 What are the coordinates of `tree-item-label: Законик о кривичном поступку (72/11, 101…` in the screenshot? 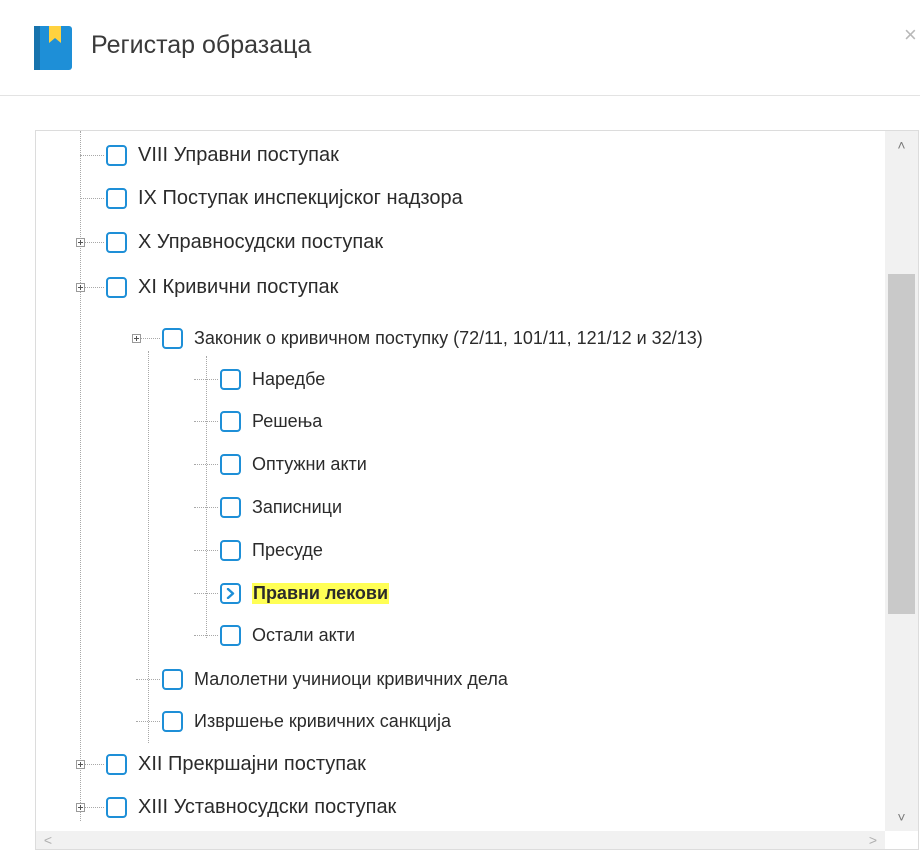 It's located at (448, 337).